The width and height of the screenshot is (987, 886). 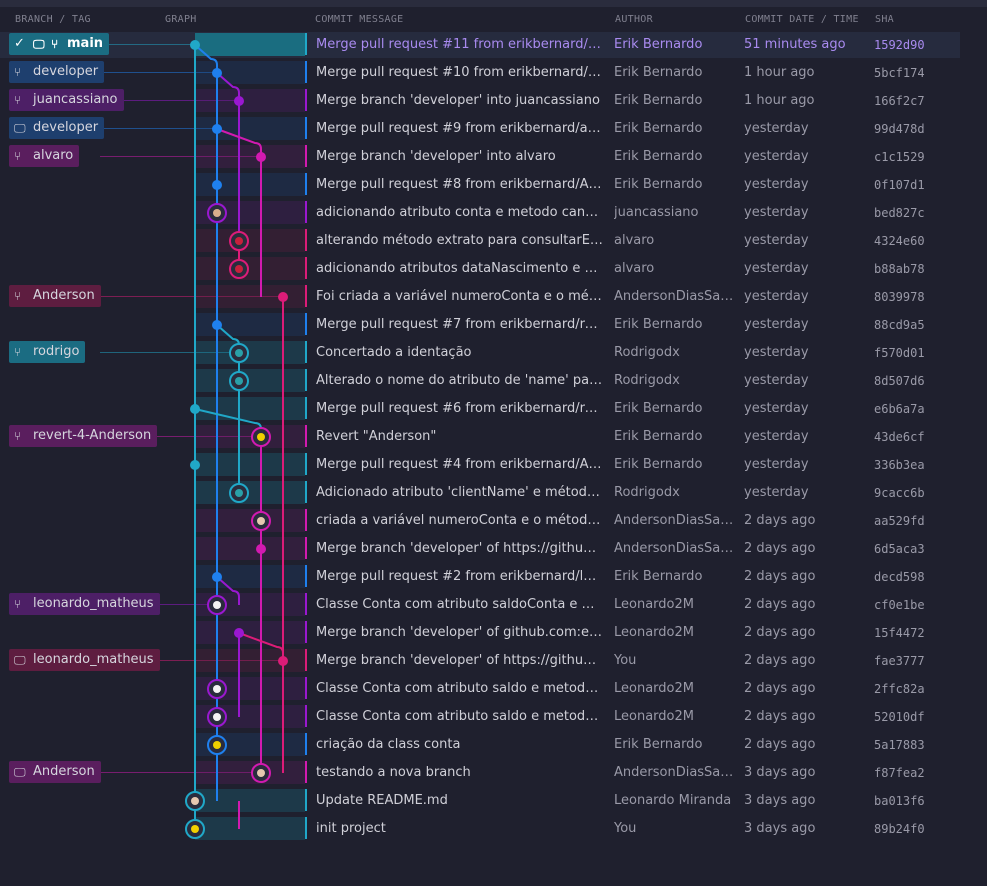 What do you see at coordinates (236, 439) in the screenshot?
I see `commit-graph` at bounding box center [236, 439].